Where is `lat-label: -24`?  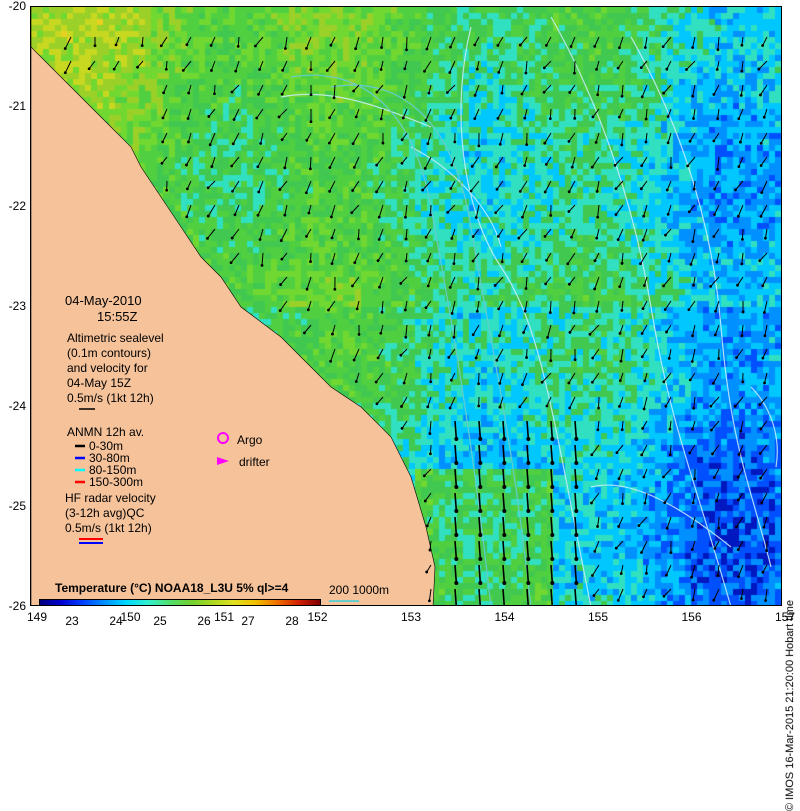 lat-label: -24 is located at coordinates (13, 406).